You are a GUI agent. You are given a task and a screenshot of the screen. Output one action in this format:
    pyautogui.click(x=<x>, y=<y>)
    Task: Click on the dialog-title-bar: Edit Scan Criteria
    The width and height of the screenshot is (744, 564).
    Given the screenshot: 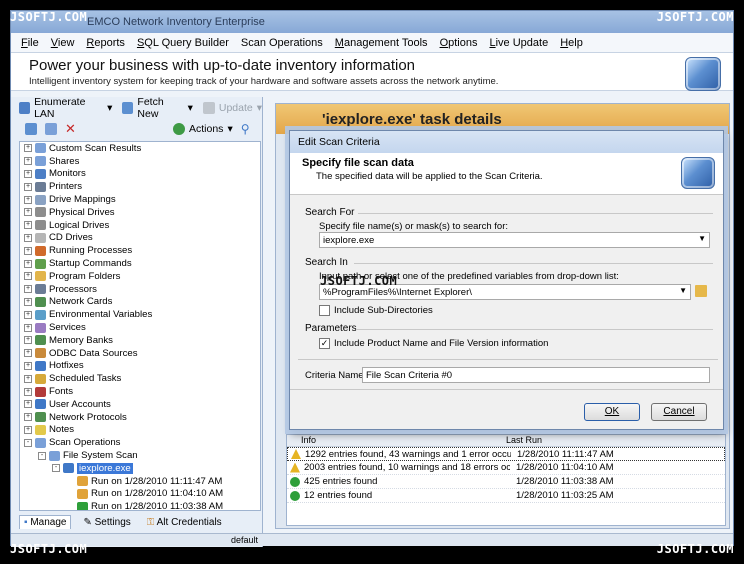 What is the action you would take?
    pyautogui.click(x=506, y=142)
    